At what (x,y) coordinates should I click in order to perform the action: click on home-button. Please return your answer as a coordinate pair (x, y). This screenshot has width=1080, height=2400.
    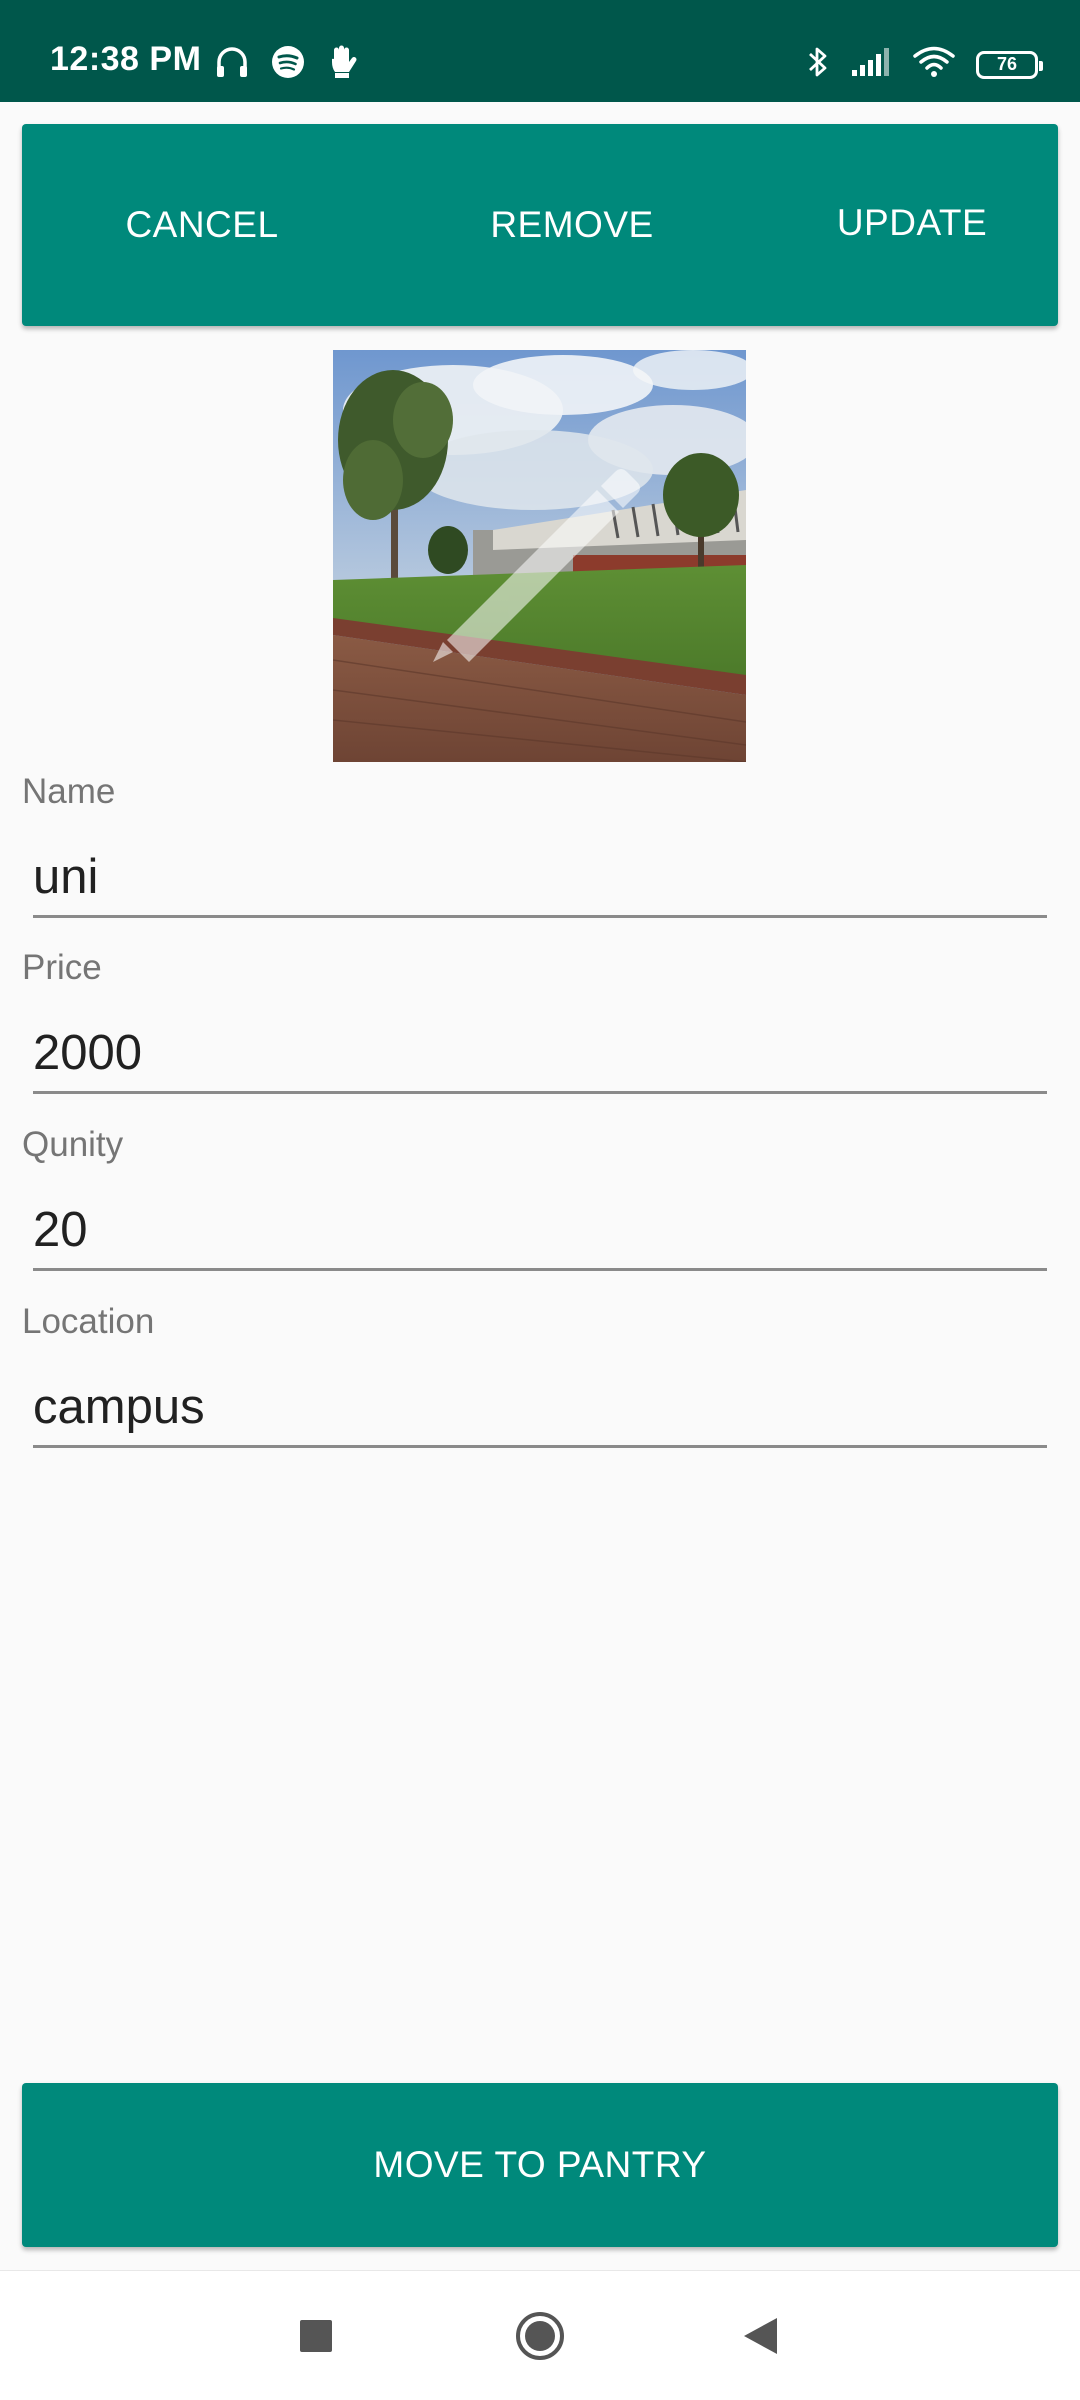
    Looking at the image, I should click on (540, 2335).